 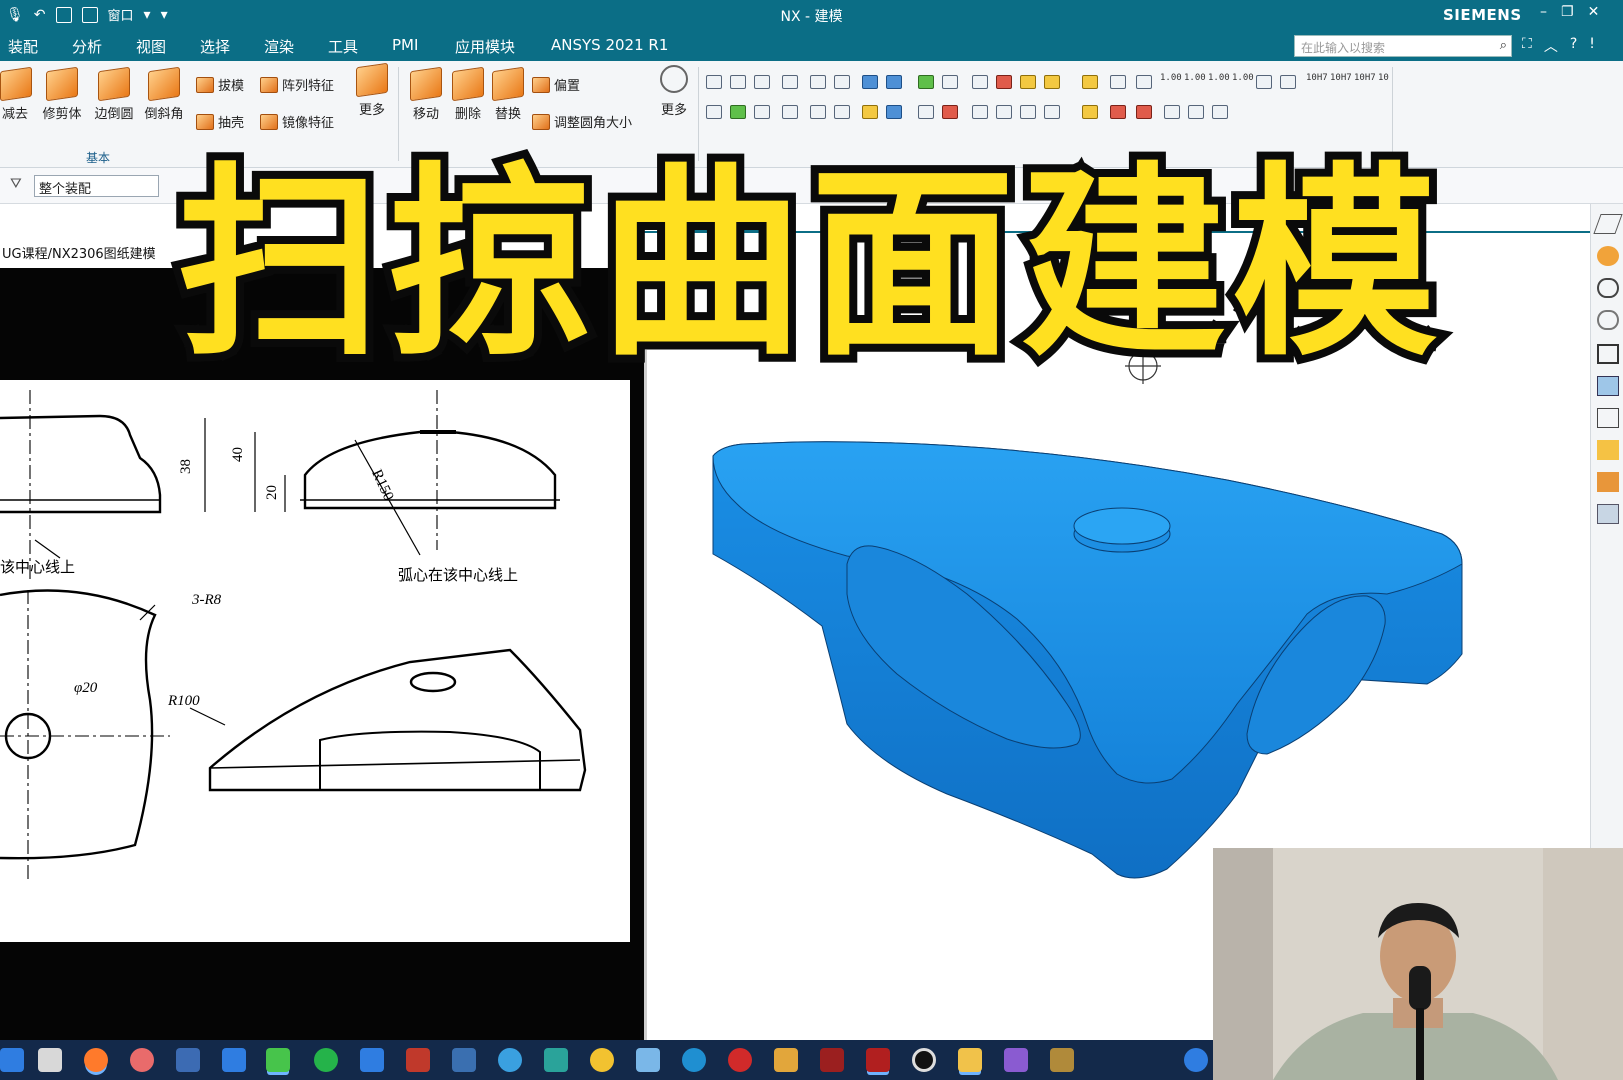 I want to click on delete-button: 删除, so click(x=468, y=94).